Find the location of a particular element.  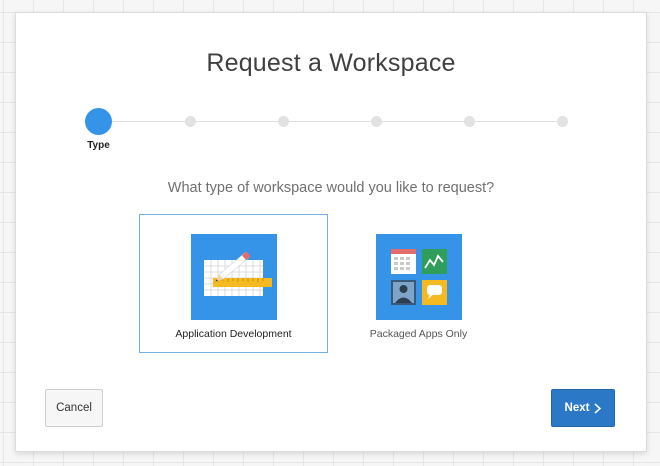

step-2-indicator is located at coordinates (190, 121).